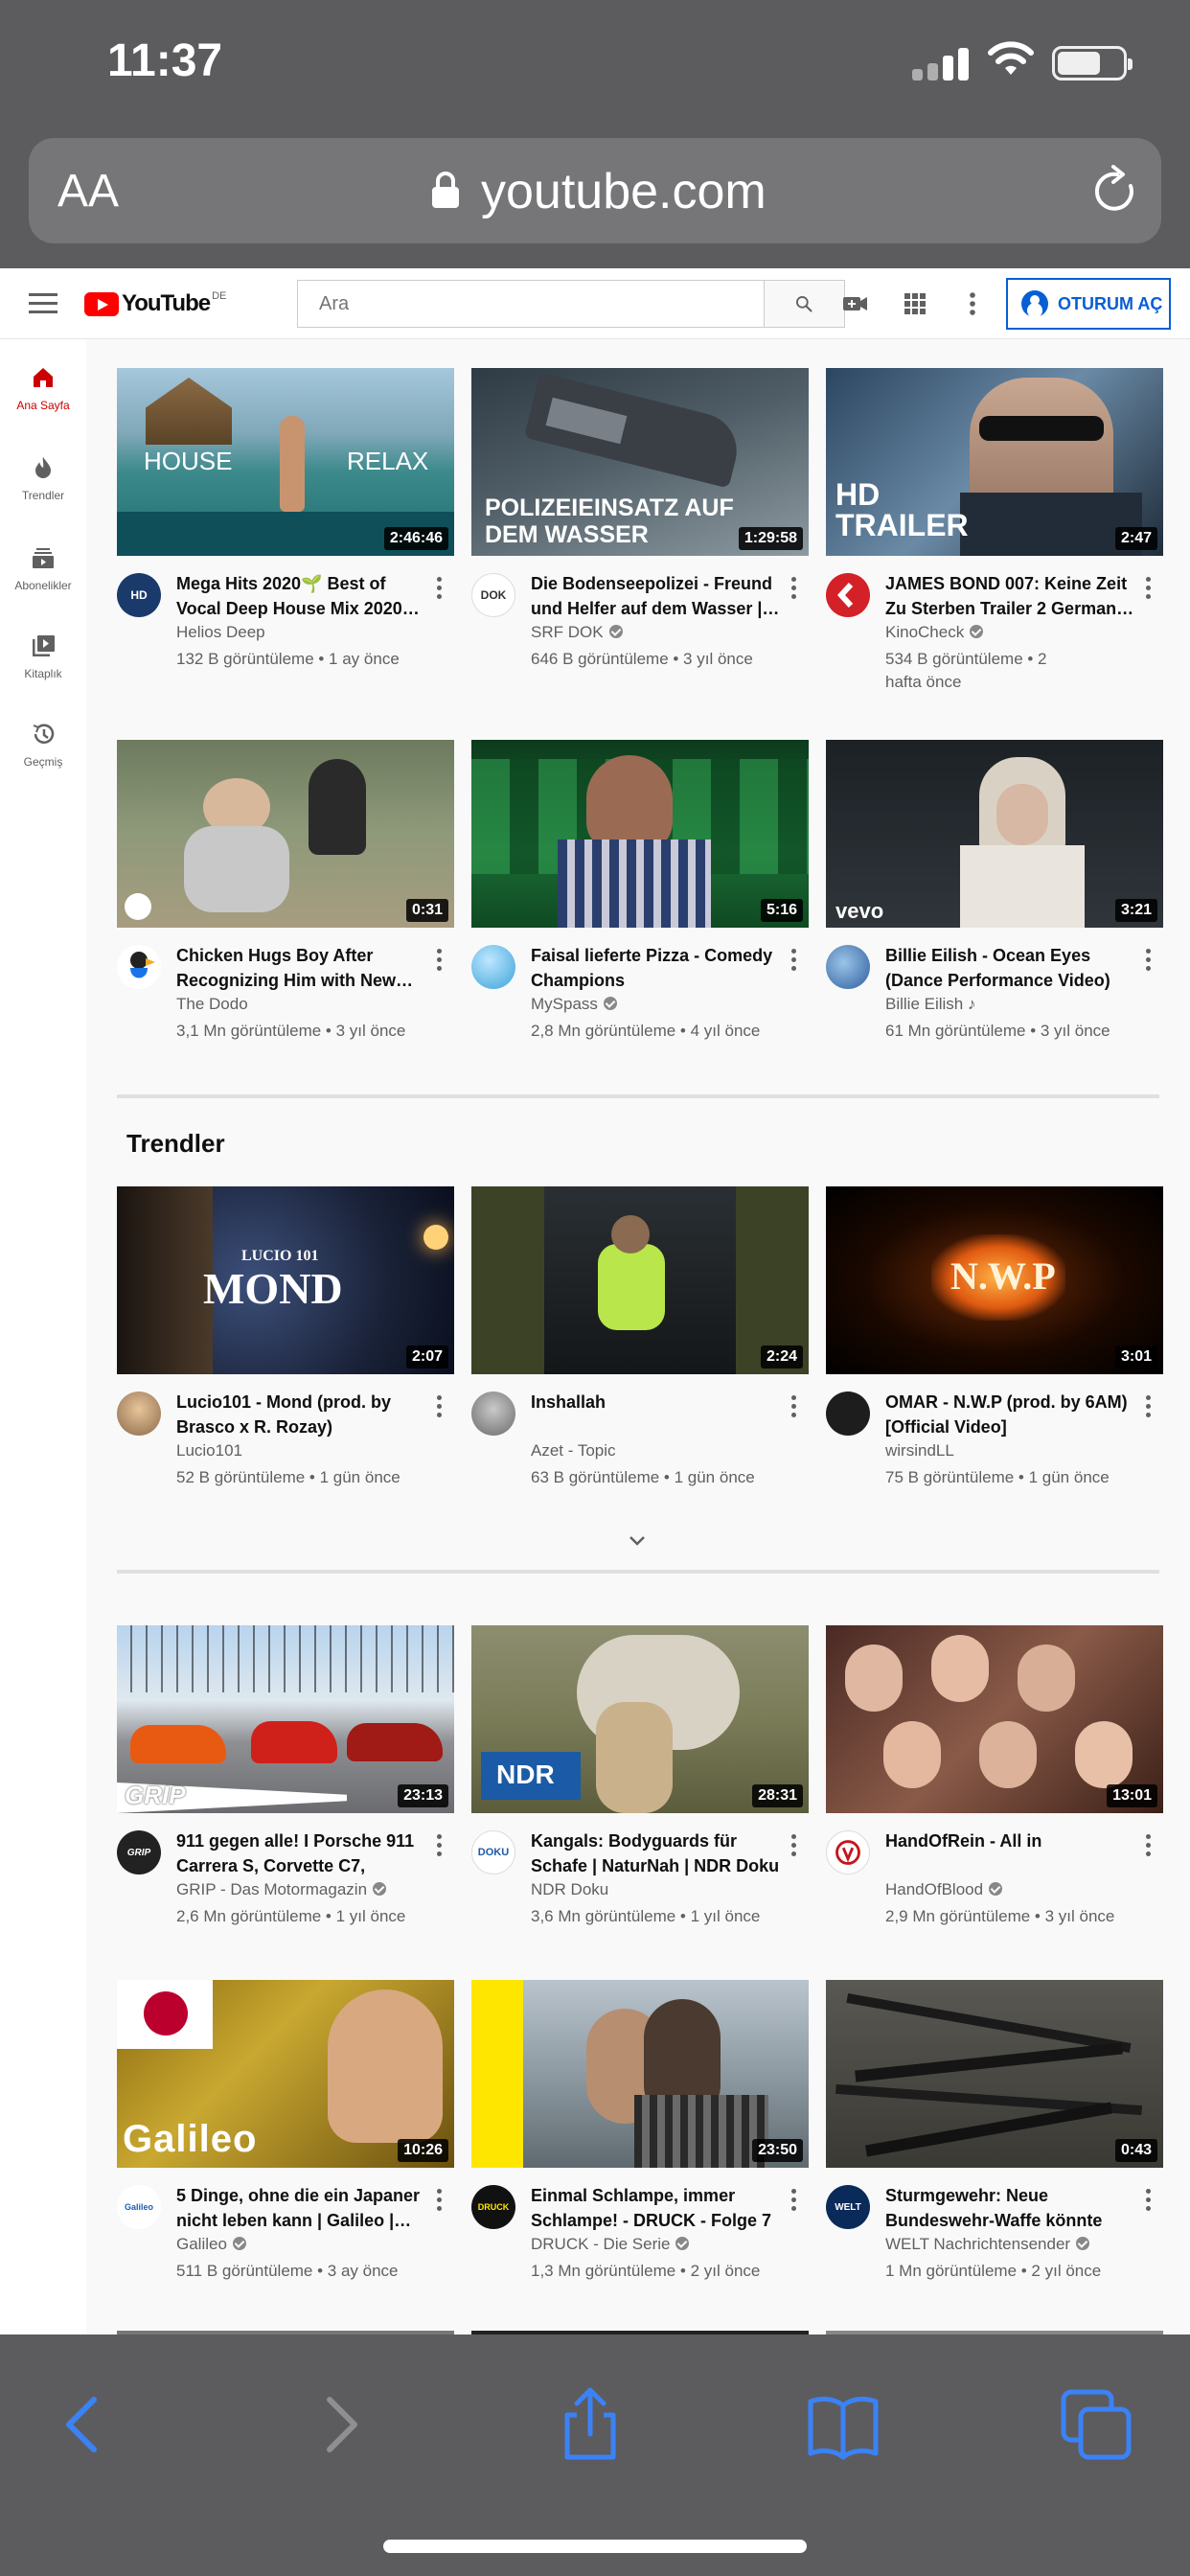  What do you see at coordinates (286, 834) in the screenshot?
I see `video-thumbnail: 0:31` at bounding box center [286, 834].